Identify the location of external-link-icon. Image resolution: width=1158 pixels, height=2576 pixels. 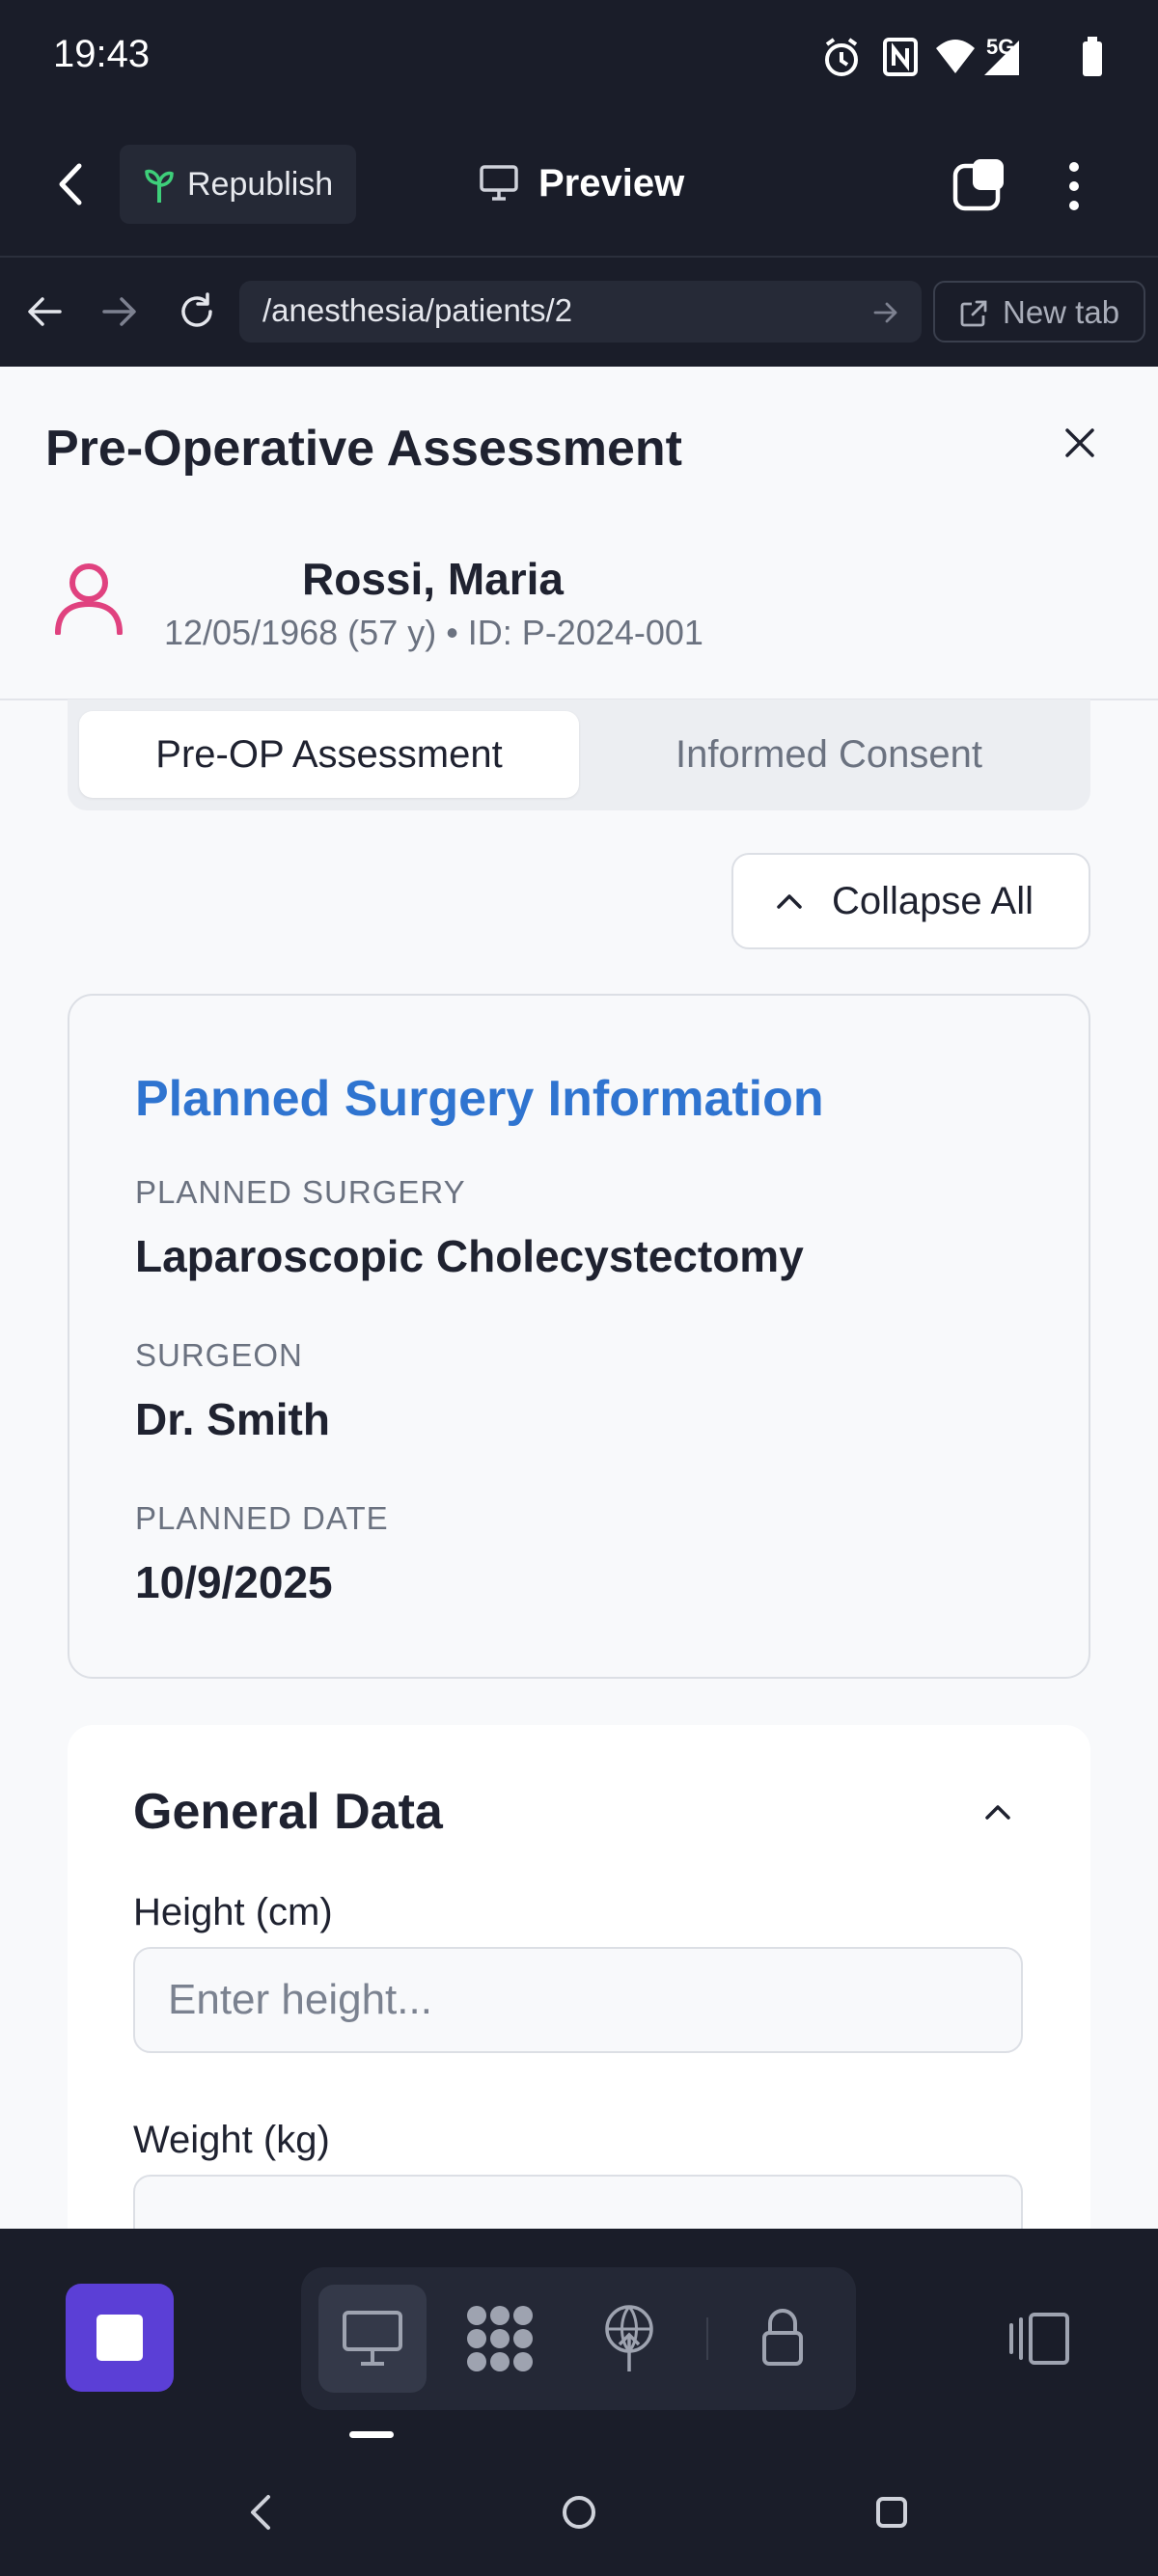
(973, 313).